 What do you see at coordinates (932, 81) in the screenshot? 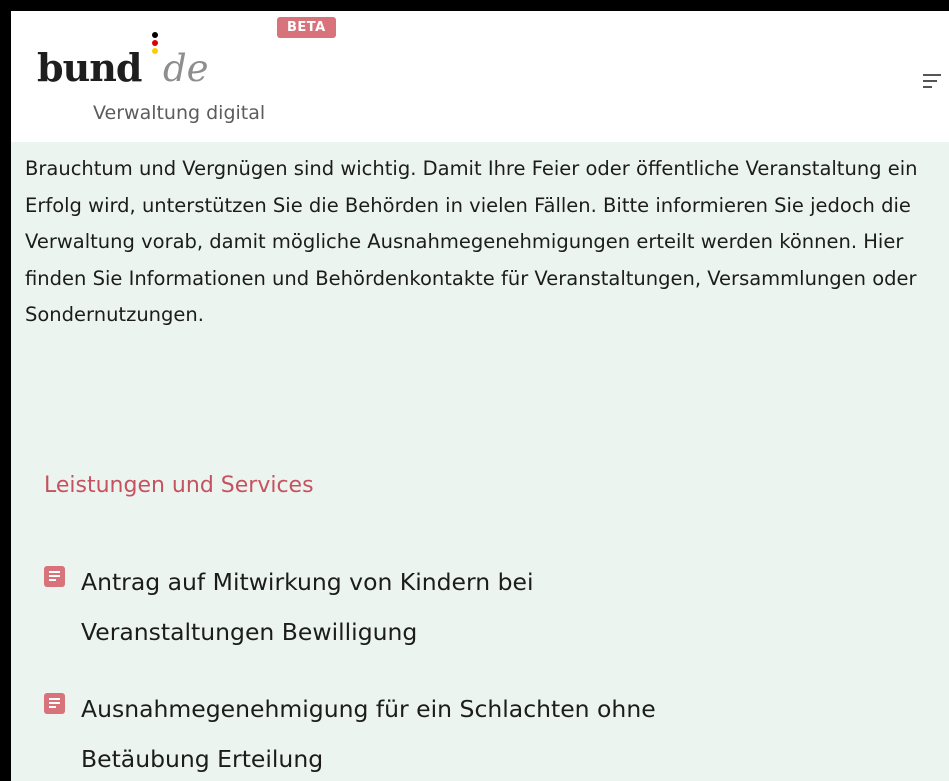
I see `hamburger-menu-icon` at bounding box center [932, 81].